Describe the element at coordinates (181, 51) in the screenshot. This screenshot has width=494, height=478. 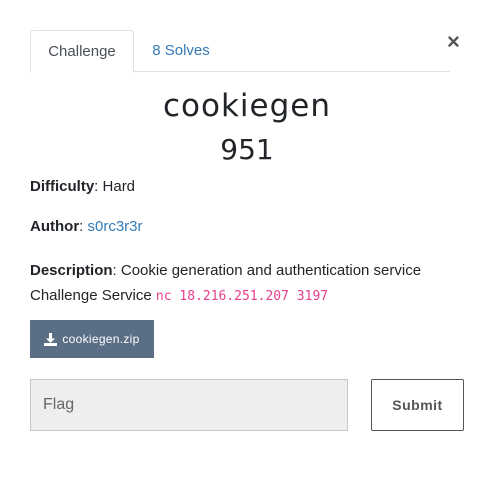
I see `tab-solves: 8 Solves` at that location.